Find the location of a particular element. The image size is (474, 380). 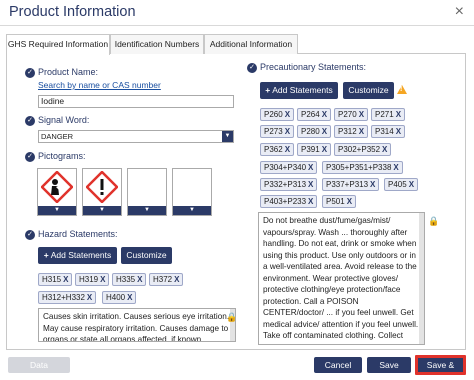

hazard-tag: H335 X is located at coordinates (129, 279).